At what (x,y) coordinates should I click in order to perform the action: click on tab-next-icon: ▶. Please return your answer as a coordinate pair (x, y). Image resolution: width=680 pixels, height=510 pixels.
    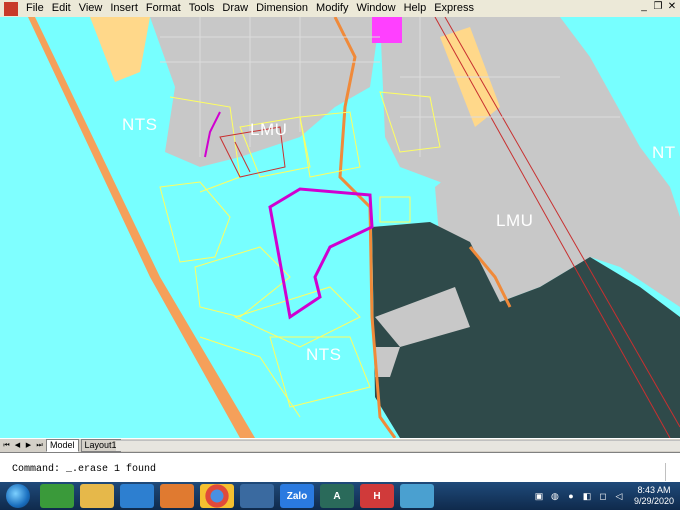
    Looking at the image, I should click on (28, 445).